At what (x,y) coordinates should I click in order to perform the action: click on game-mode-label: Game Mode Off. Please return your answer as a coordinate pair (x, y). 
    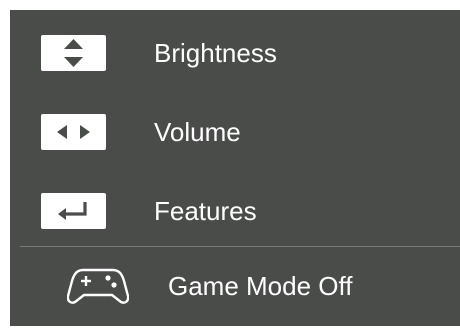
    Looking at the image, I should click on (260, 286).